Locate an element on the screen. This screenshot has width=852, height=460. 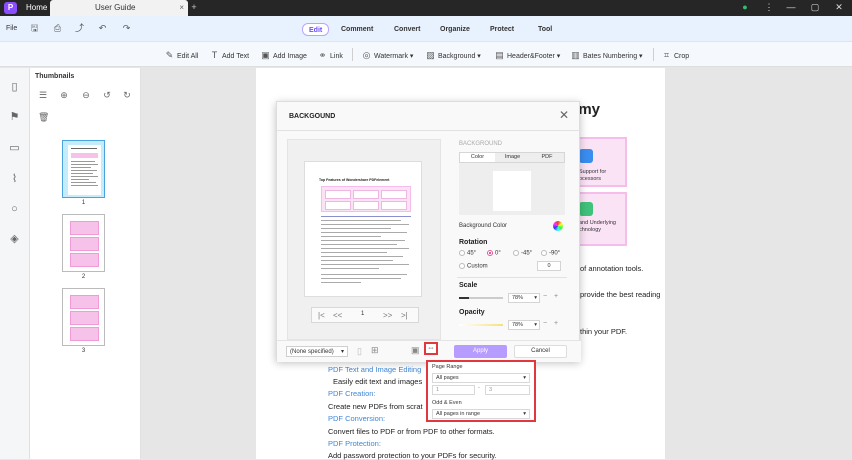
layers-icon: ◈ is located at coordinates (14, 239).